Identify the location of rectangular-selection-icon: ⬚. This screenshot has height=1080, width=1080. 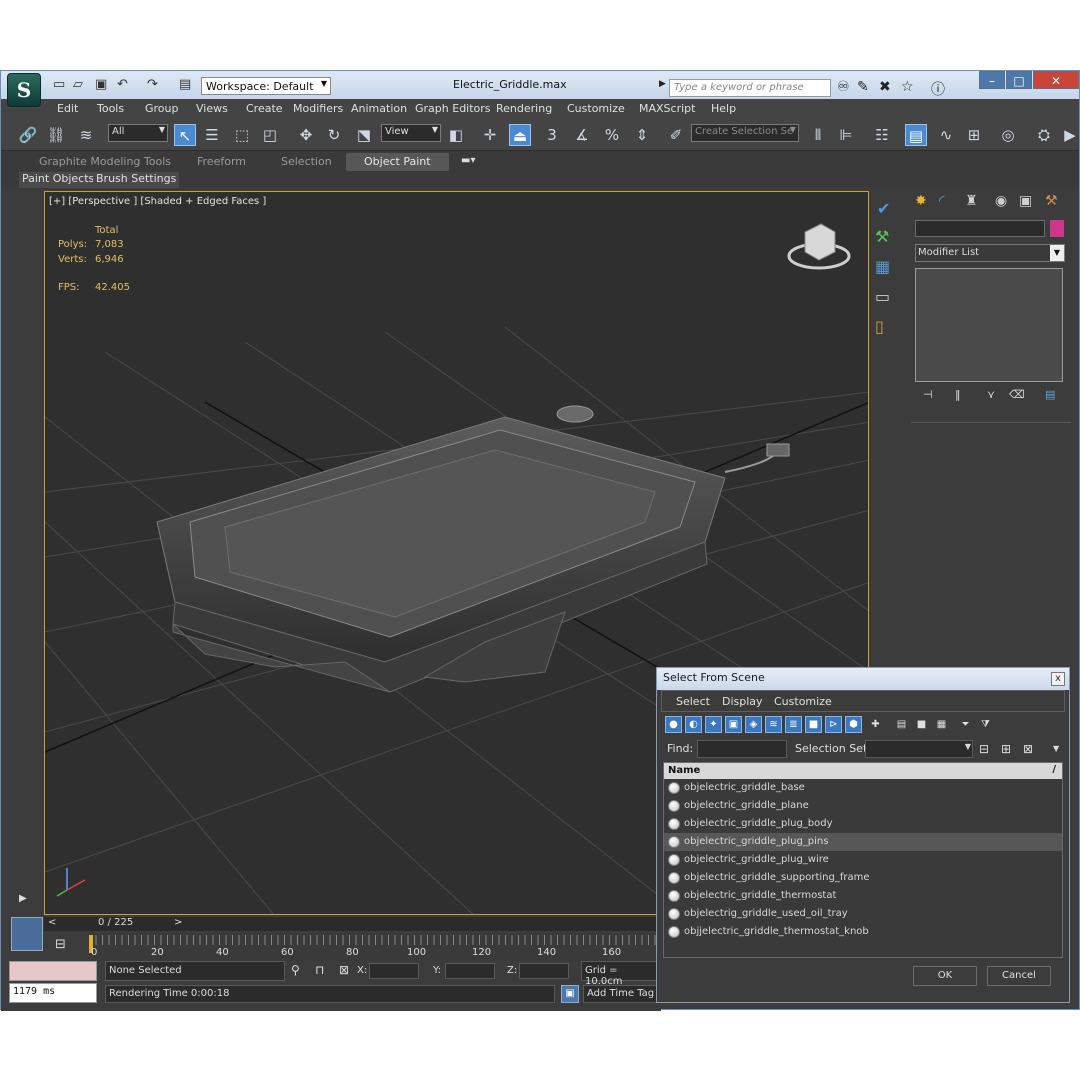
(242, 135).